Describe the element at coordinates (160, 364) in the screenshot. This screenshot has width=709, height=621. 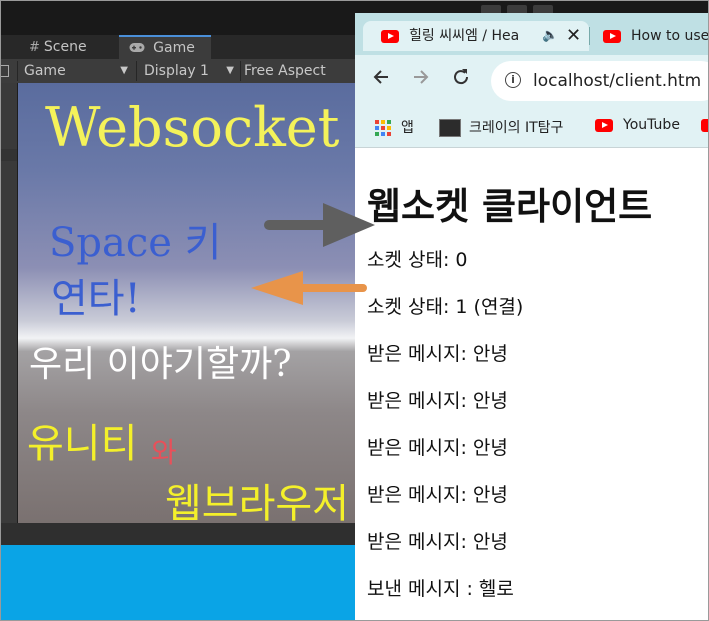
I see `shall-we-talk-text: 우리 이야기할까?` at that location.